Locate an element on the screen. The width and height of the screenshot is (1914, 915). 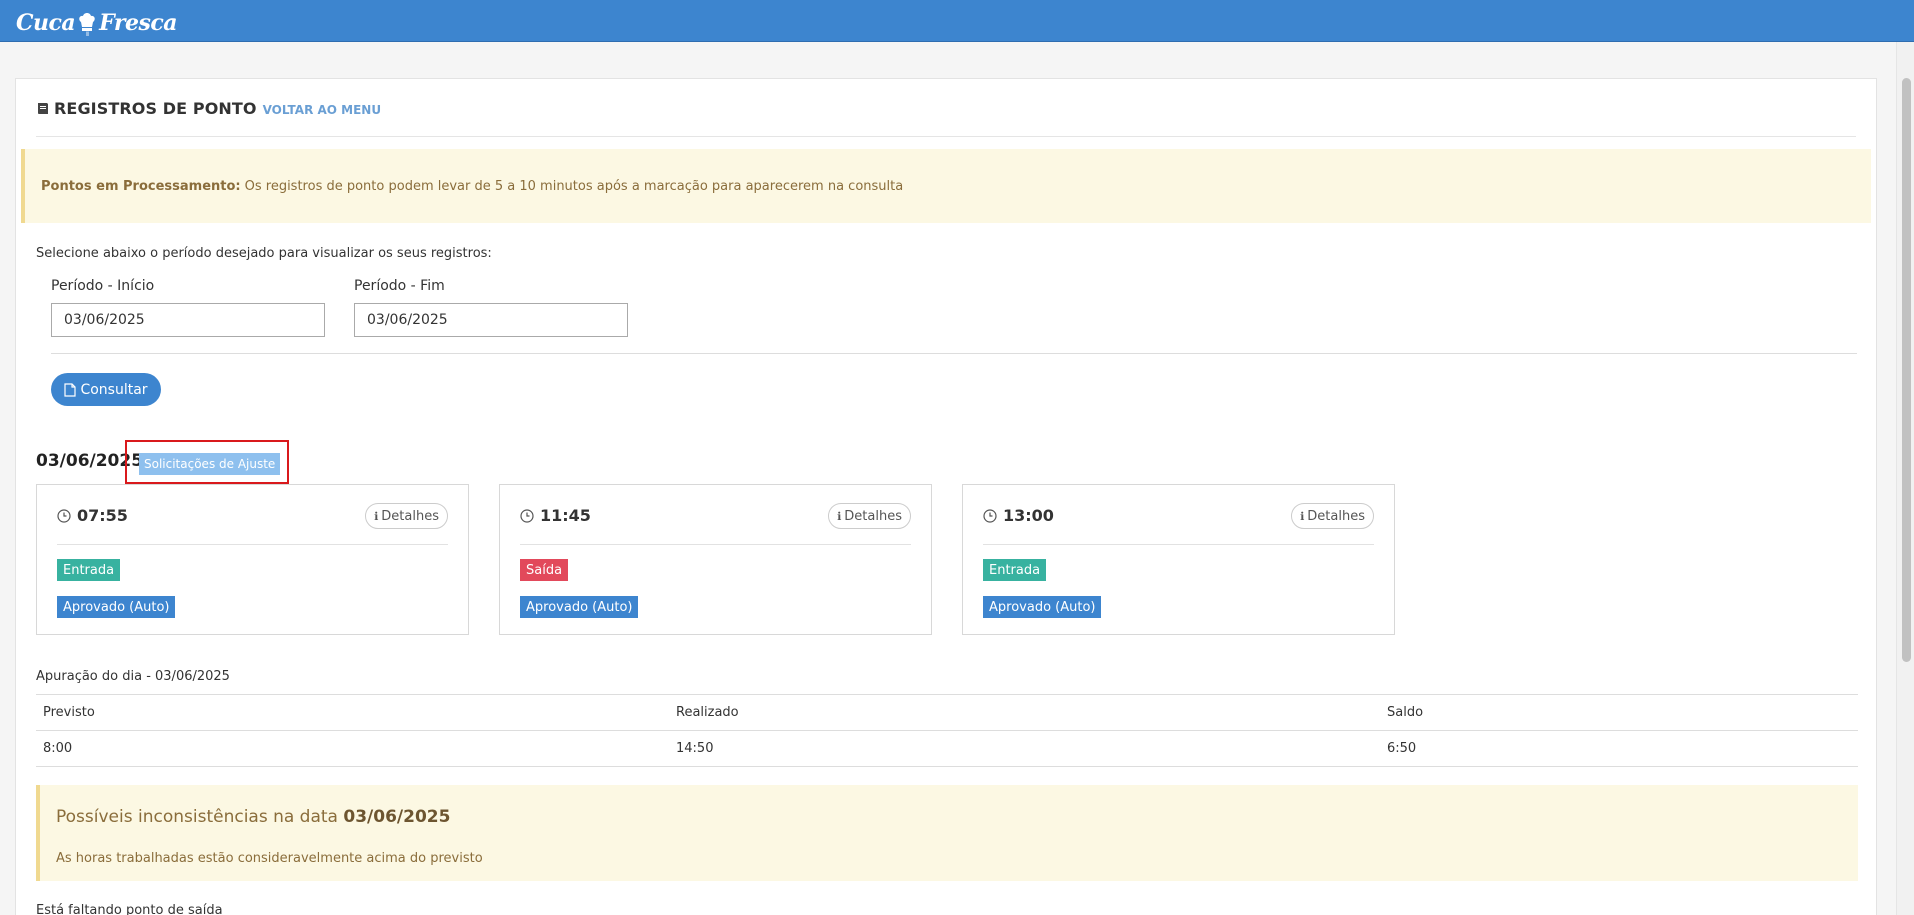
start-date-input is located at coordinates (188, 320).